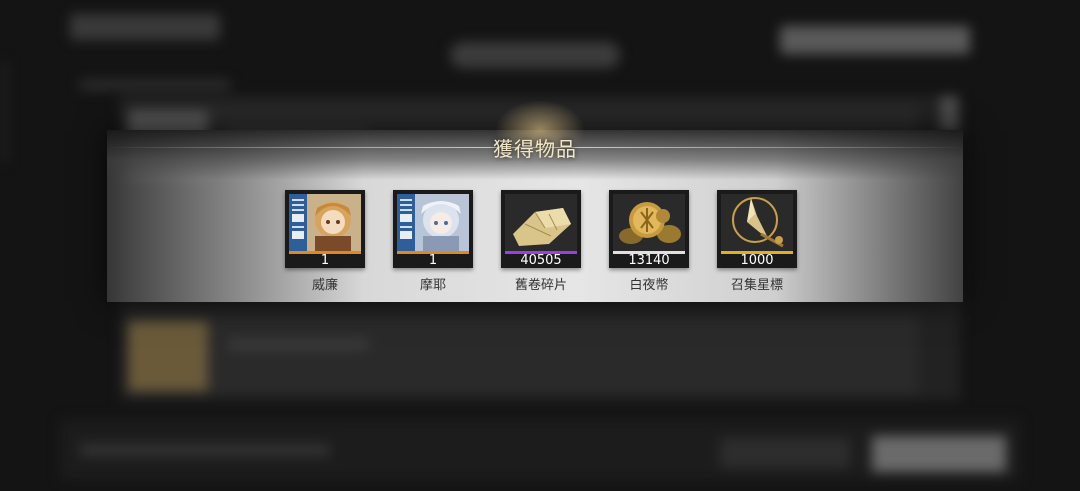  I want to click on coins-icon, so click(649, 222).